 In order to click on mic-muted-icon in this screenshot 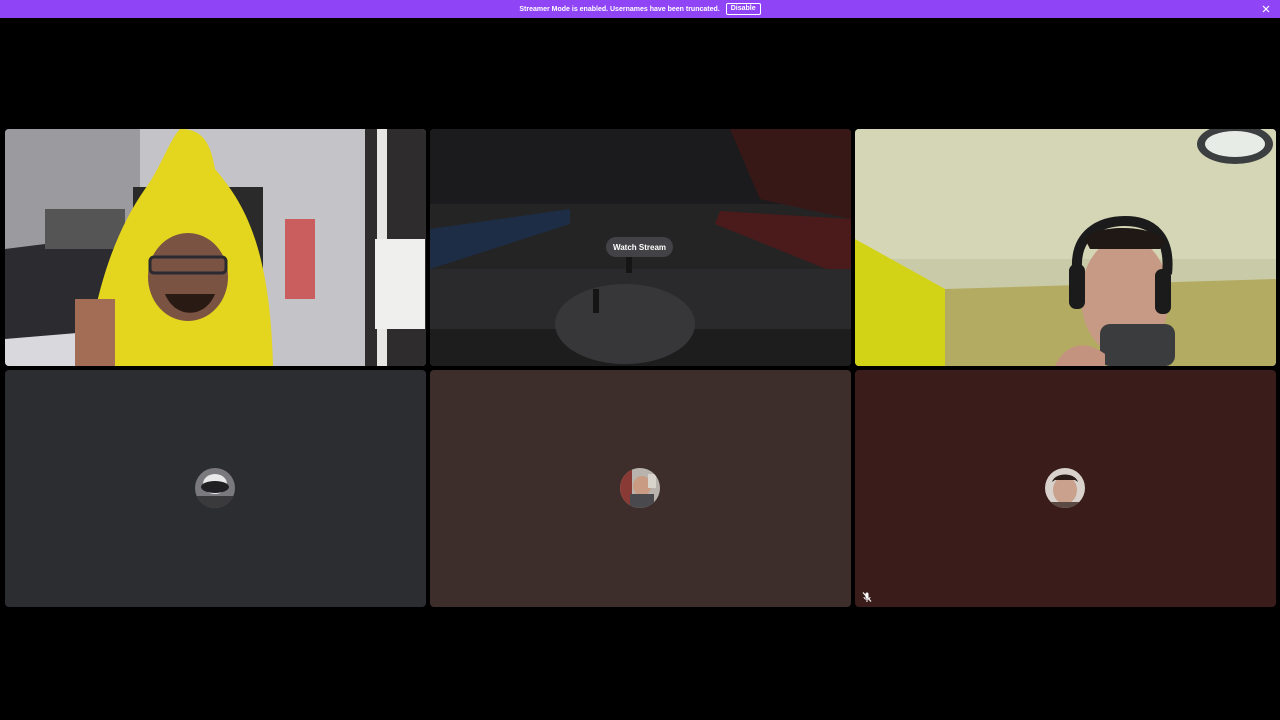, I will do `click(867, 596)`.